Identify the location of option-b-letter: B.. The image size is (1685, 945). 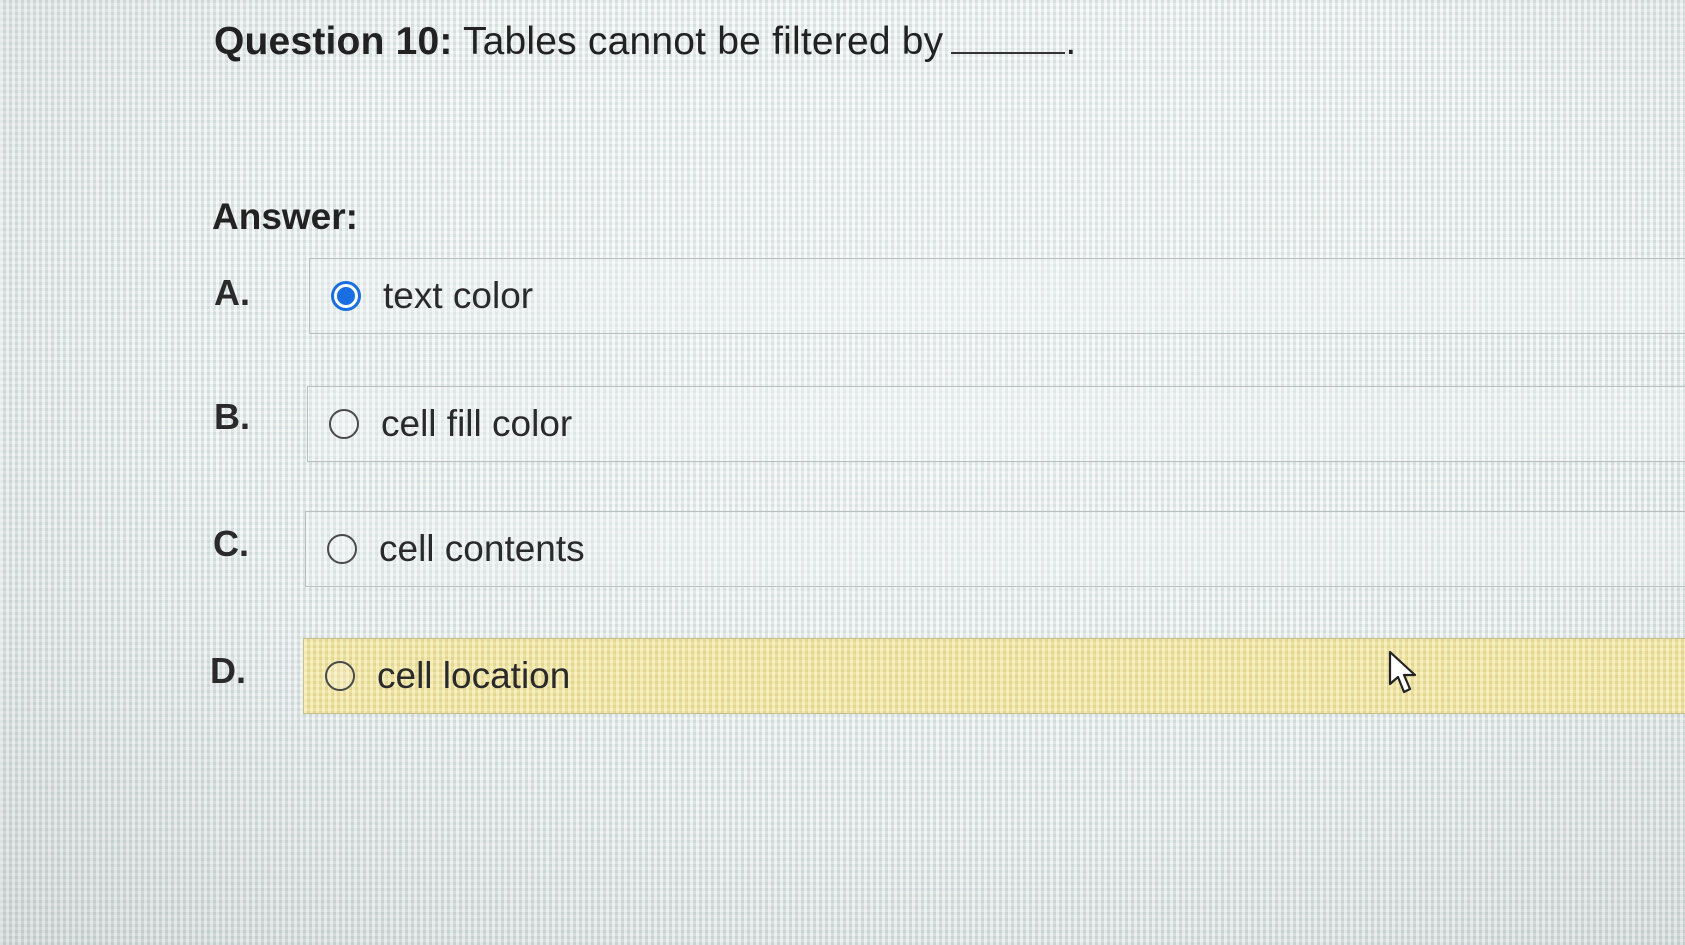
(232, 416).